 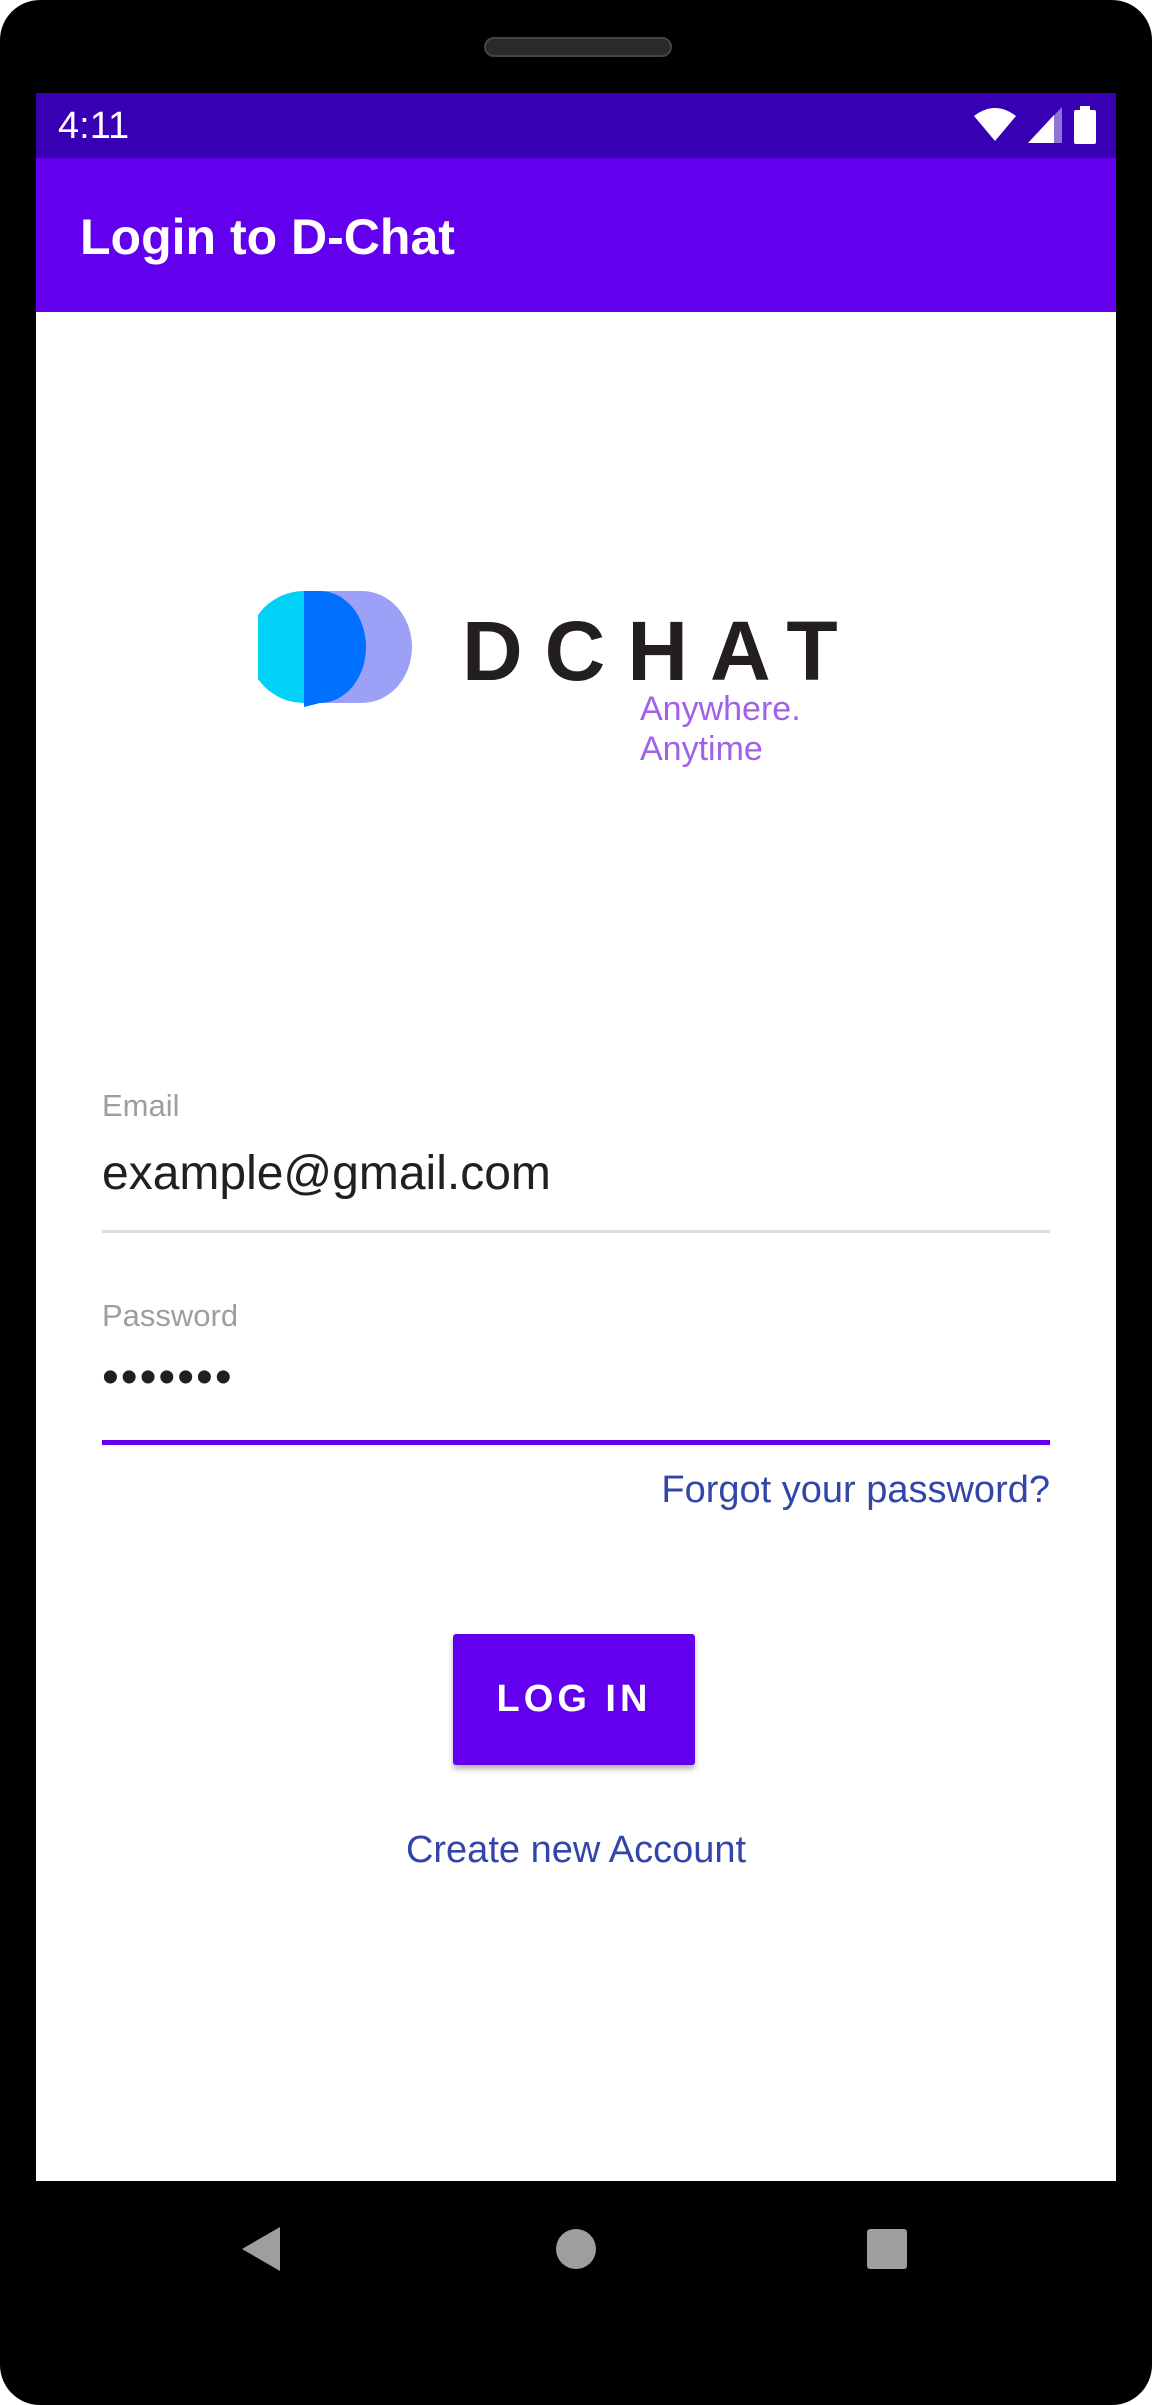 I want to click on logo-wordmark: DCHAT, so click(x=661, y=651).